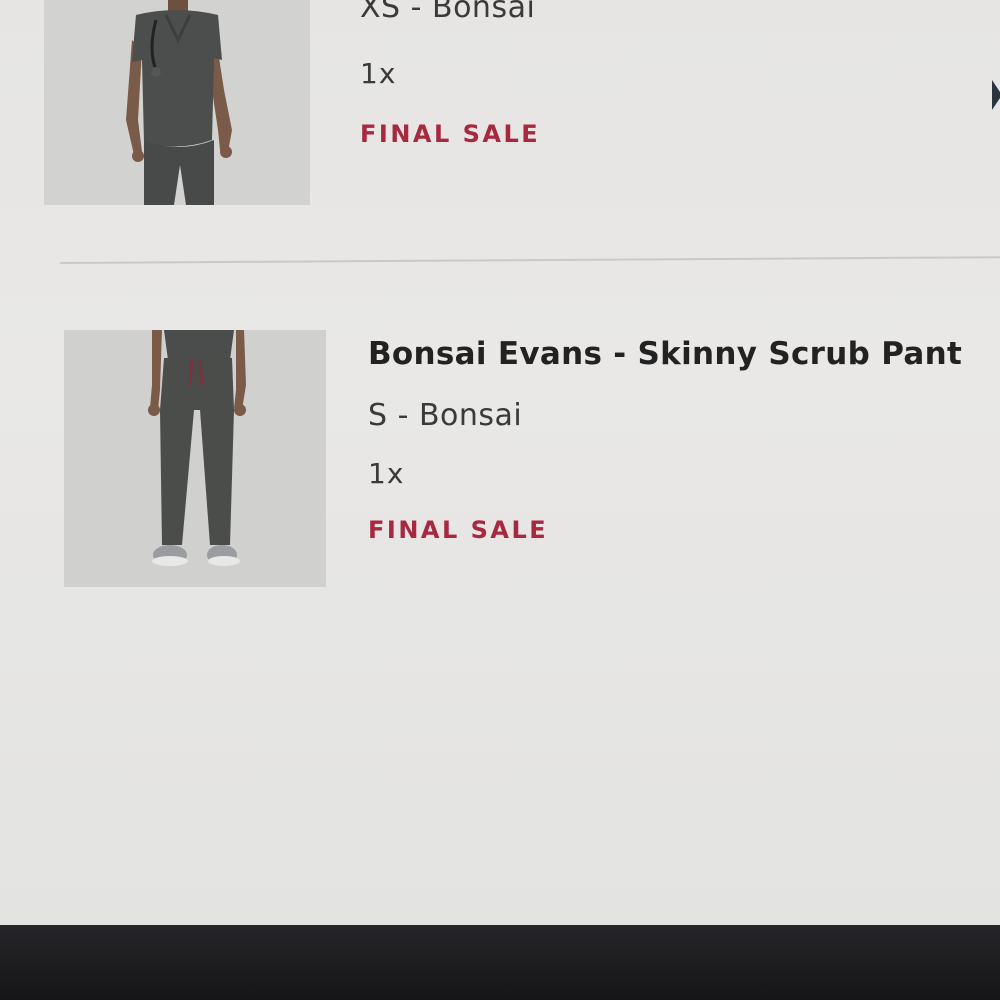  Describe the element at coordinates (665, 354) in the screenshot. I see `product-name: Bonsai Evans - Skinny Scrub Pant` at that location.